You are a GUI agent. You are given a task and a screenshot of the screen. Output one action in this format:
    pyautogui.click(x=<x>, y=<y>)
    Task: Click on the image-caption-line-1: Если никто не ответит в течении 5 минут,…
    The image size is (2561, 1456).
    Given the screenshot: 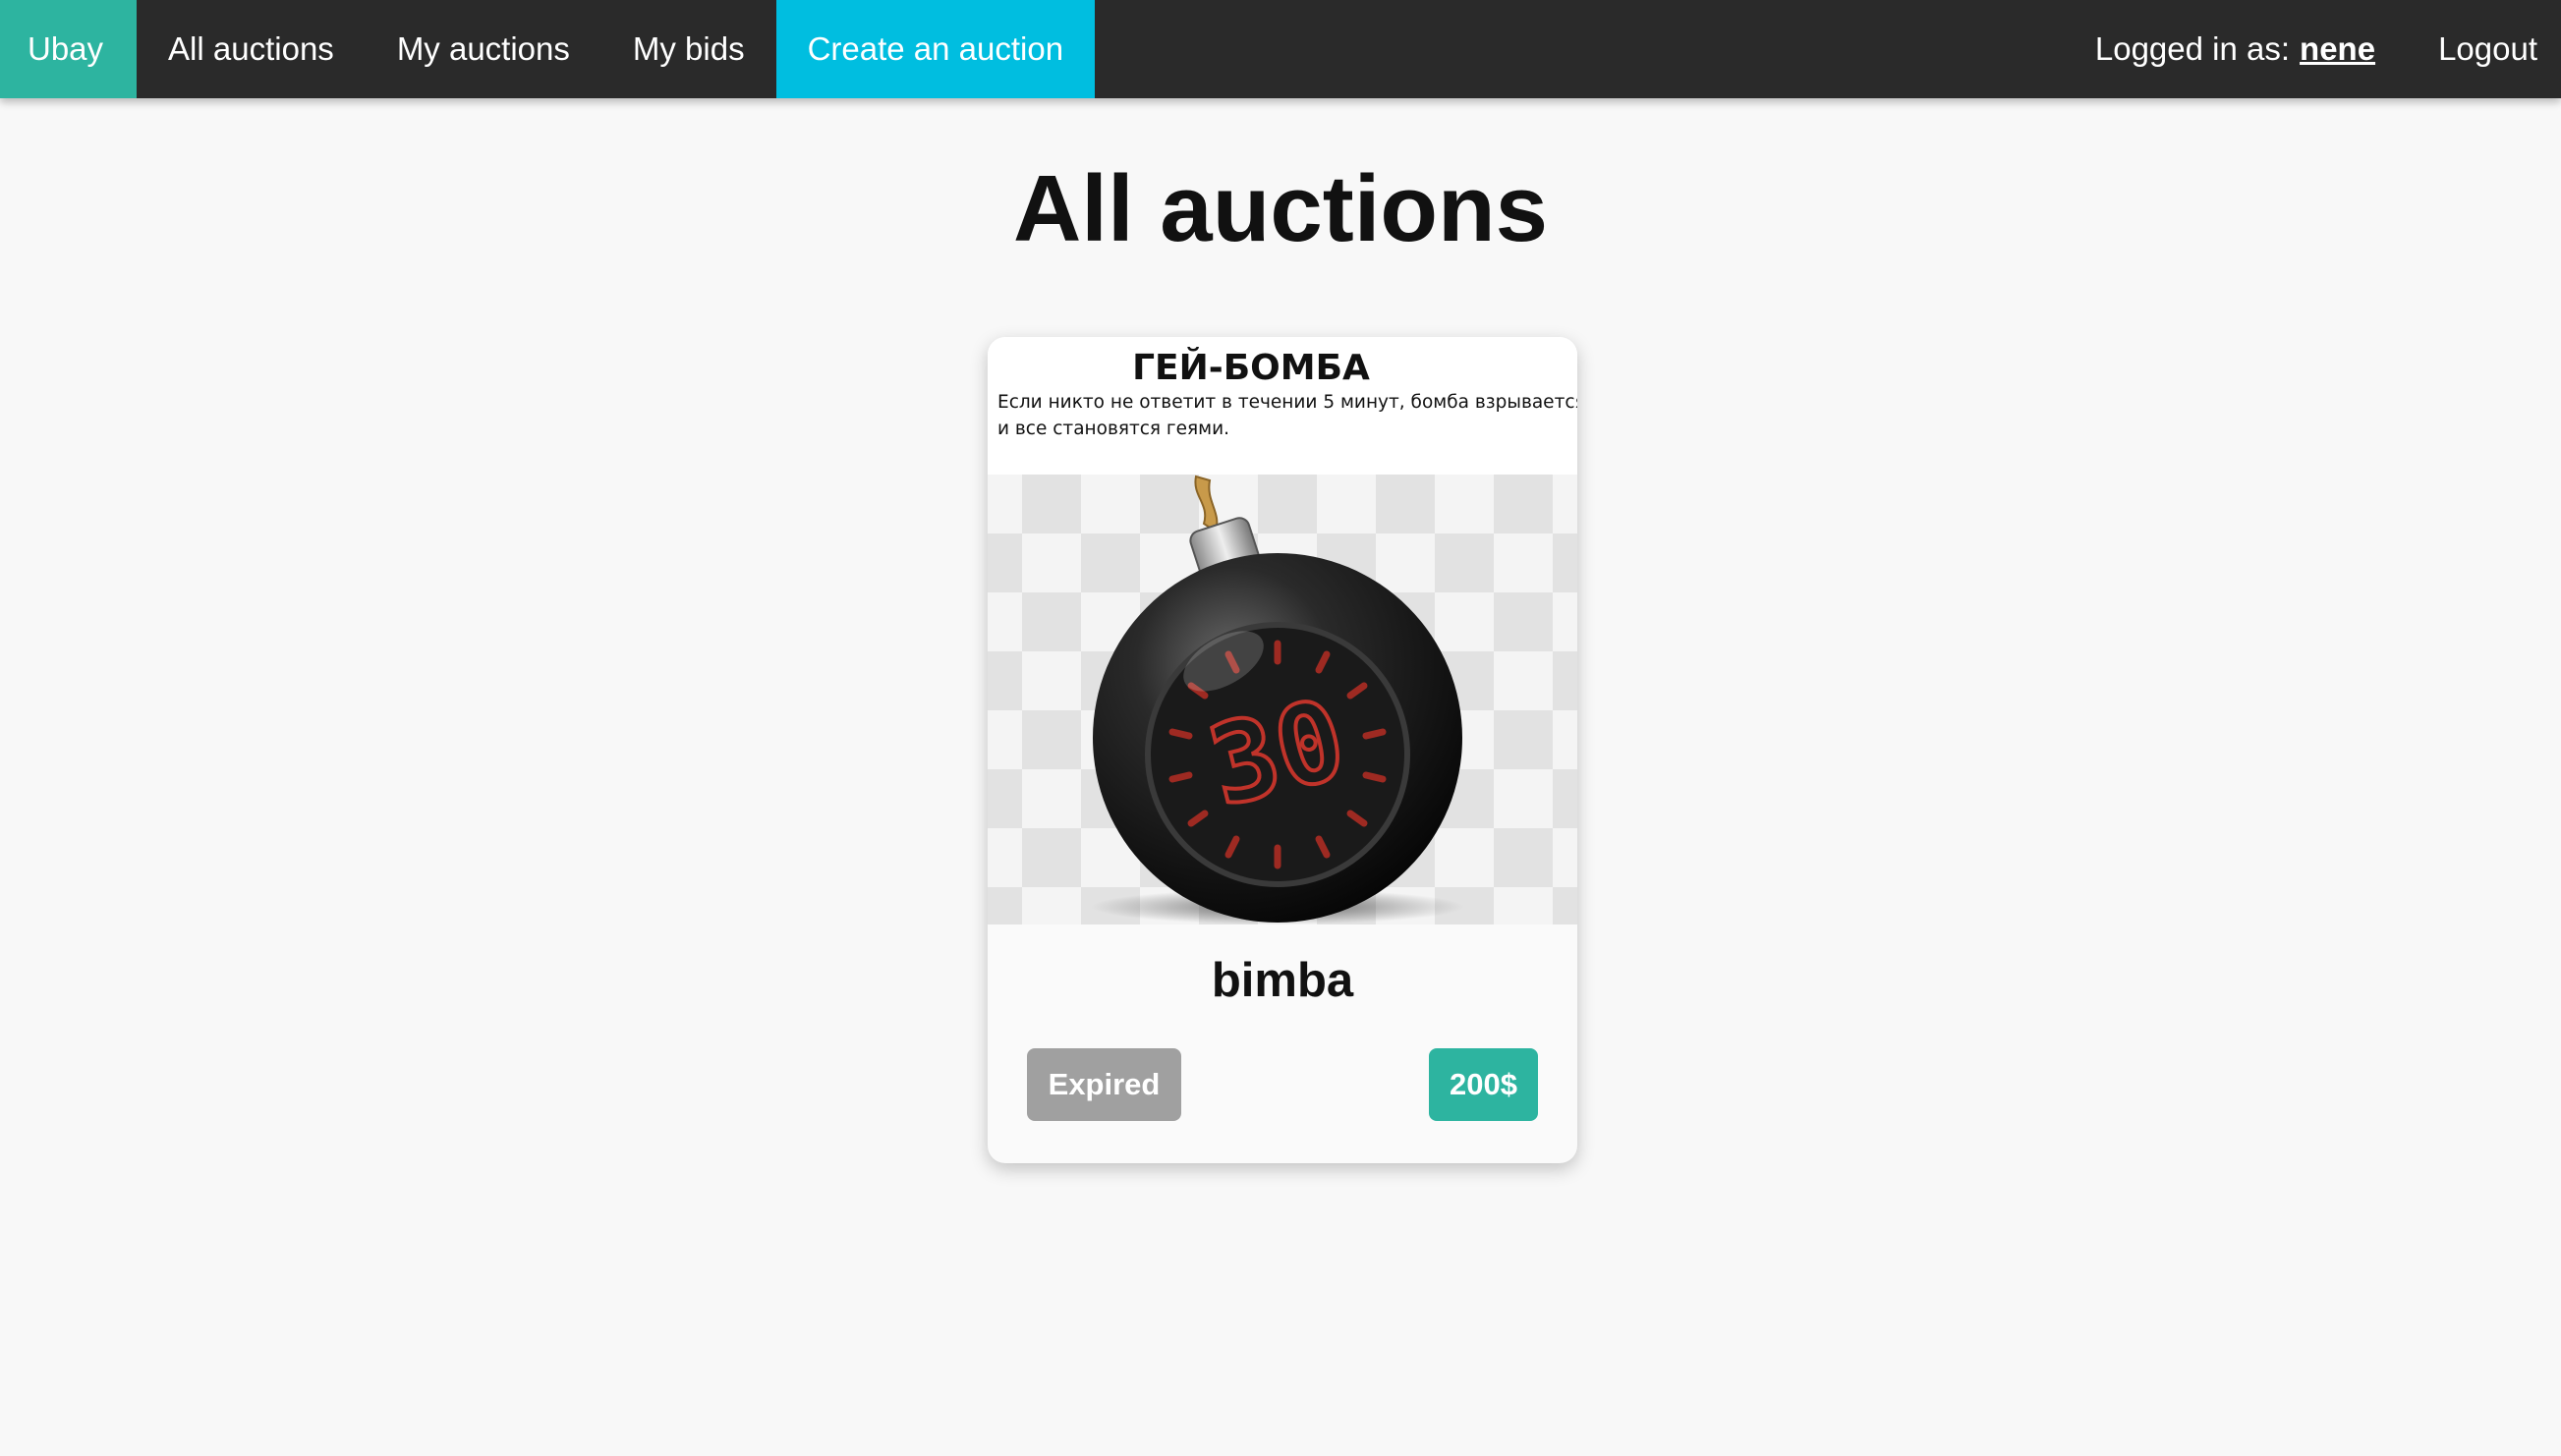 What is the action you would take?
    pyautogui.click(x=1287, y=402)
    